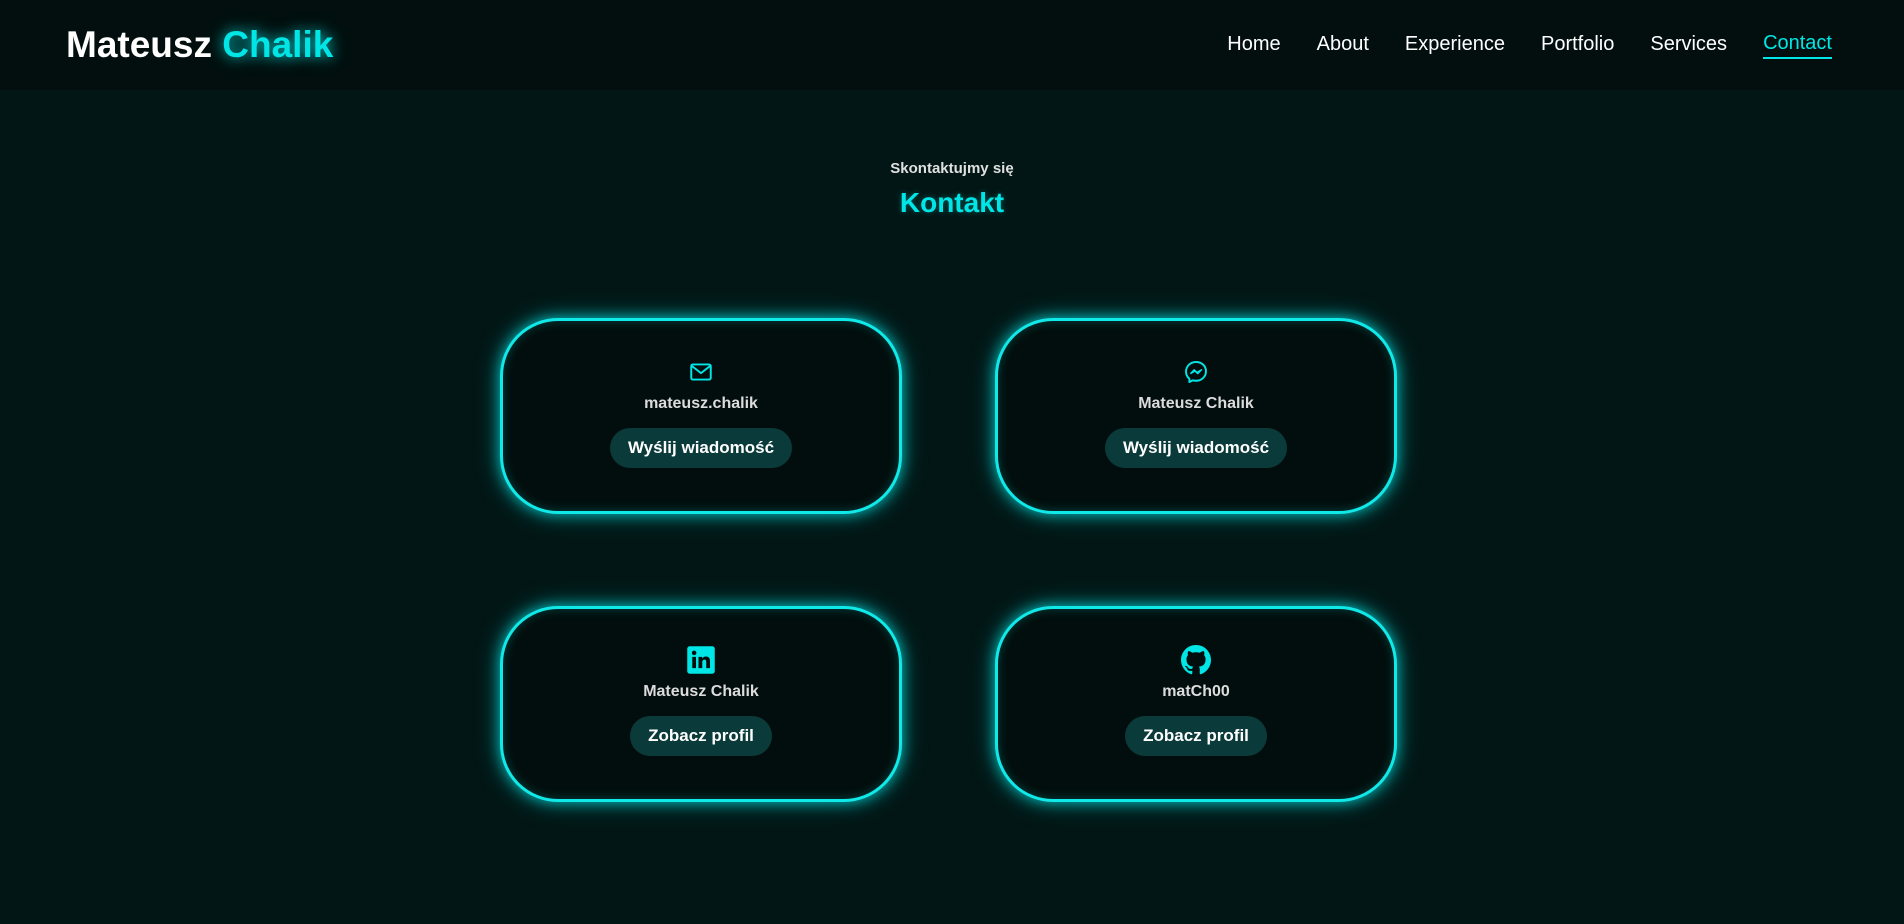 The height and width of the screenshot is (924, 1904). What do you see at coordinates (1196, 448) in the screenshot?
I see `send-messenger-button: Wyślij wiadomość` at bounding box center [1196, 448].